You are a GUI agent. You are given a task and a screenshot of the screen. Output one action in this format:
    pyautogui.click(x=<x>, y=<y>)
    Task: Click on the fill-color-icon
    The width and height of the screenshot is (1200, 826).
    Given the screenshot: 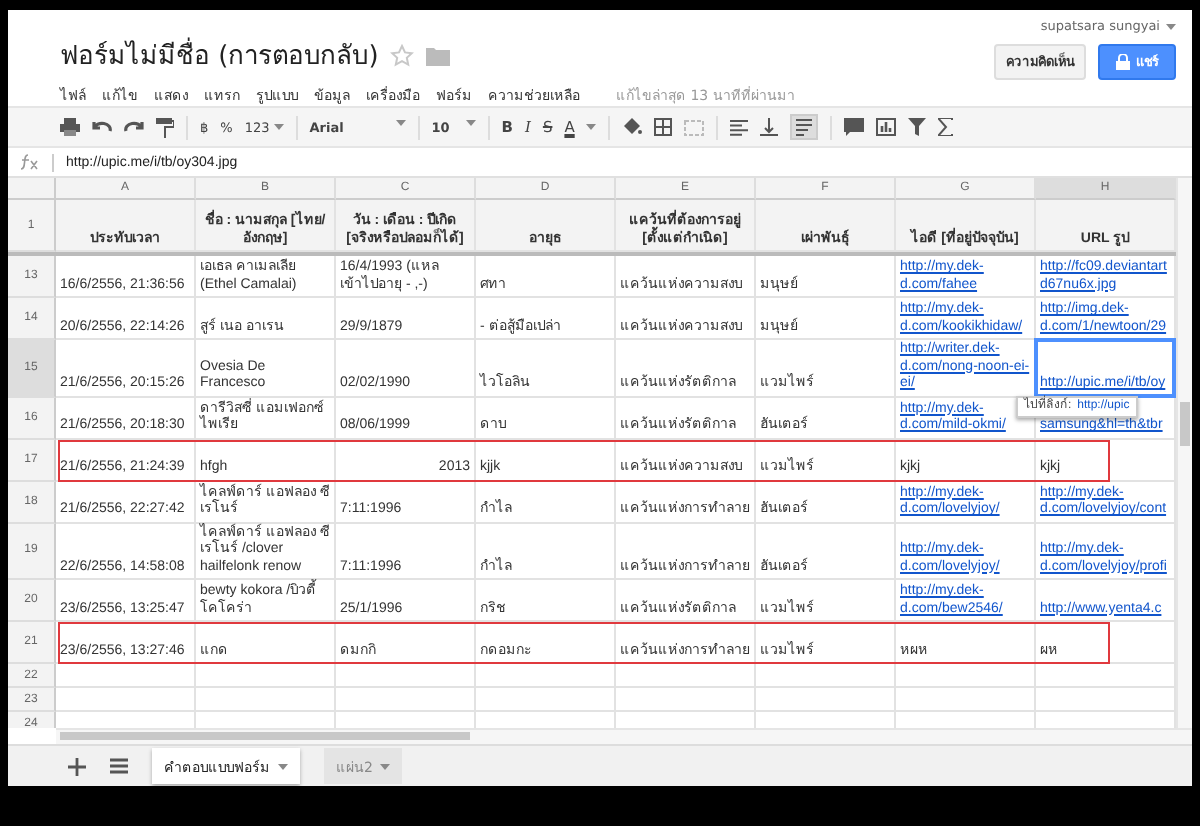 What is the action you would take?
    pyautogui.click(x=632, y=127)
    